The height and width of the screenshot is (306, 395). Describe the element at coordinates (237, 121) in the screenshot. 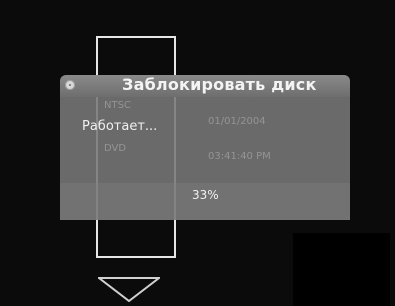

I see `info-date: 01/01/2004` at that location.